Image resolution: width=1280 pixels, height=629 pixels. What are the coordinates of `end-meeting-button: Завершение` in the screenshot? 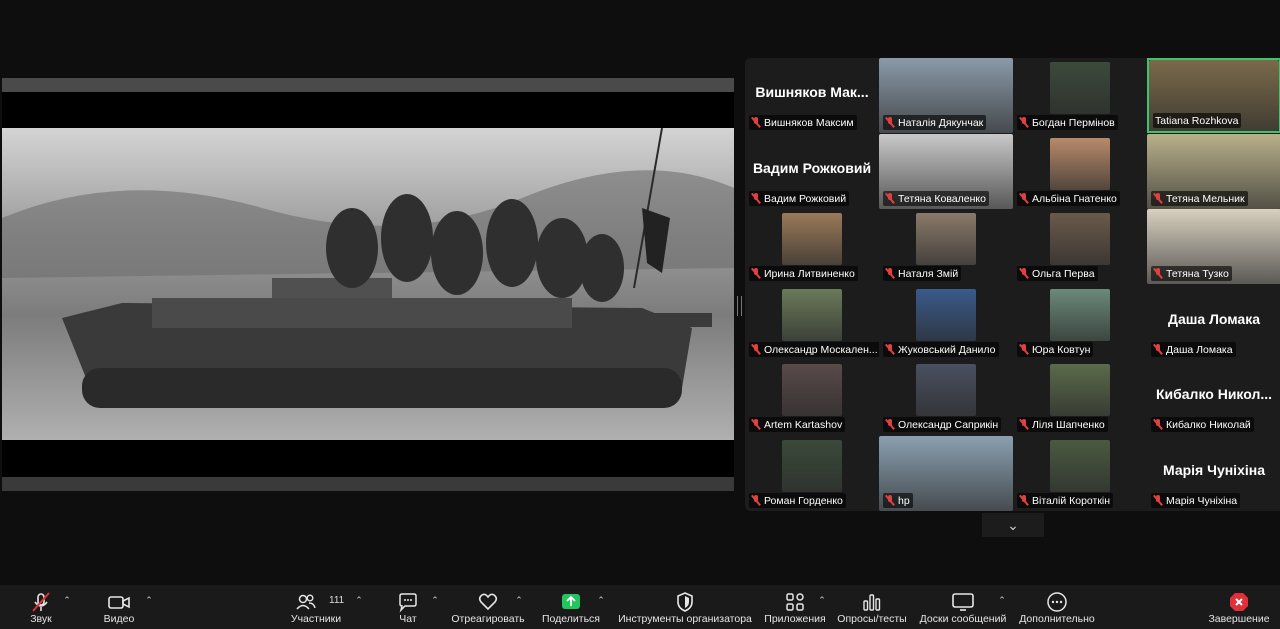 It's located at (1239, 607).